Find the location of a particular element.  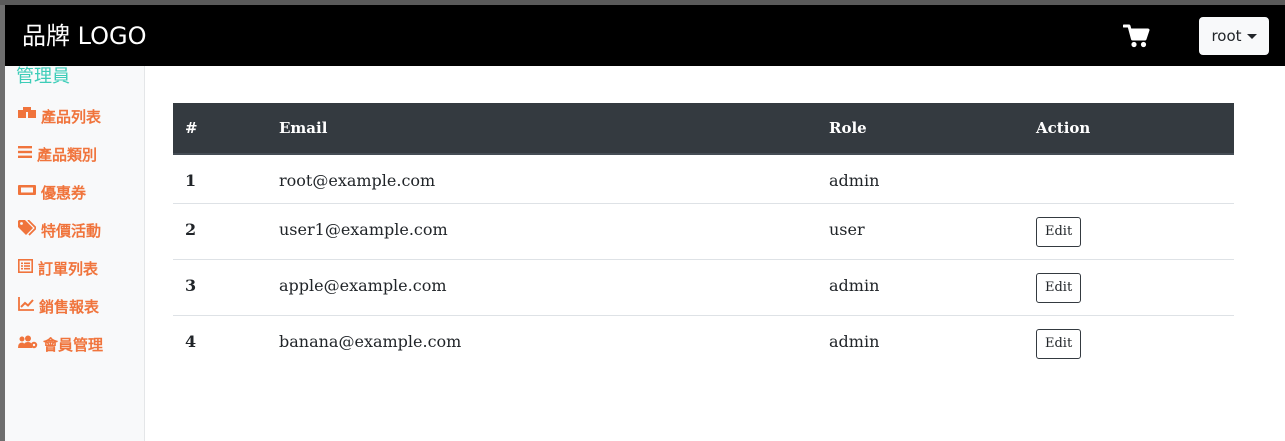

sidebar-item-coupon: 優惠券 is located at coordinates (52, 192).